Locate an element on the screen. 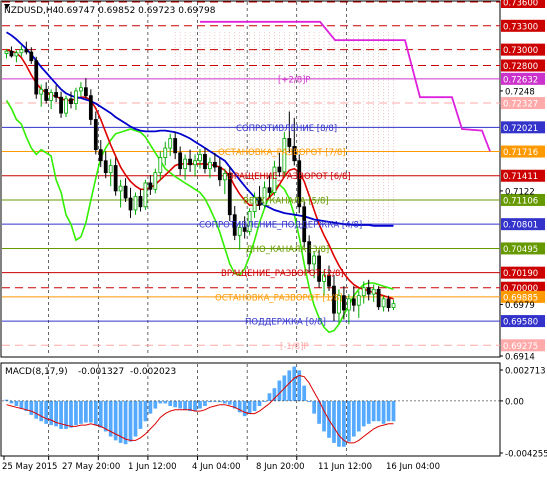  price-tick-label-20: 0.6914 is located at coordinates (520, 358).